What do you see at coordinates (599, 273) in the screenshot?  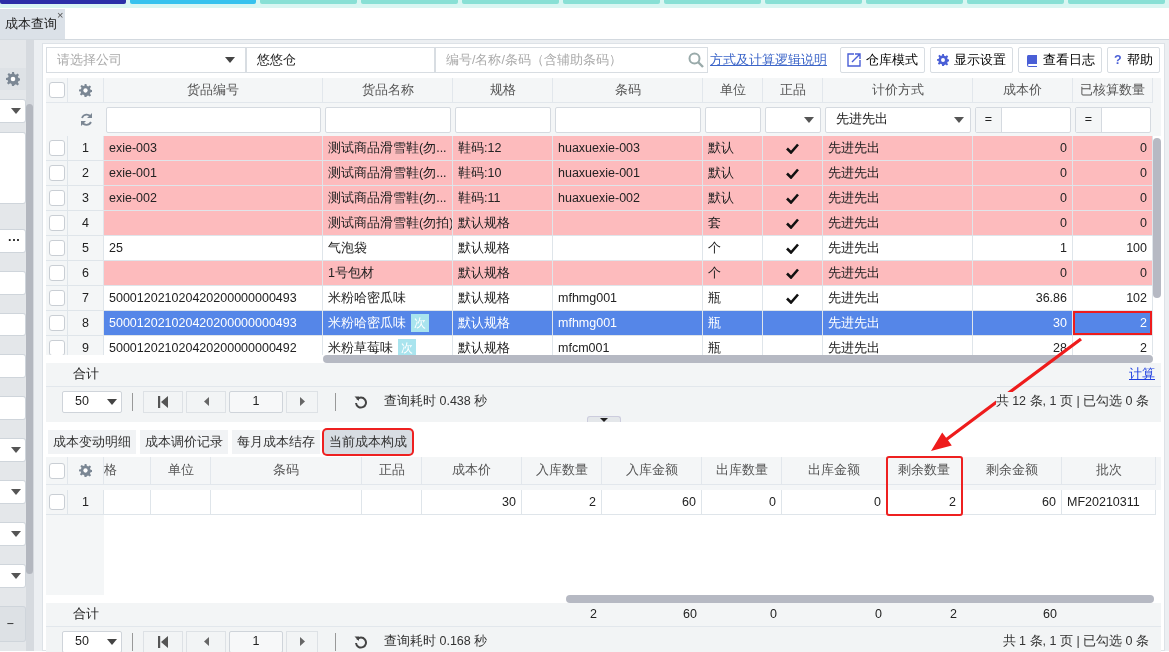 I see `table-row: 6 1号包材 默认规格 个 先进先出 0 0` at bounding box center [599, 273].